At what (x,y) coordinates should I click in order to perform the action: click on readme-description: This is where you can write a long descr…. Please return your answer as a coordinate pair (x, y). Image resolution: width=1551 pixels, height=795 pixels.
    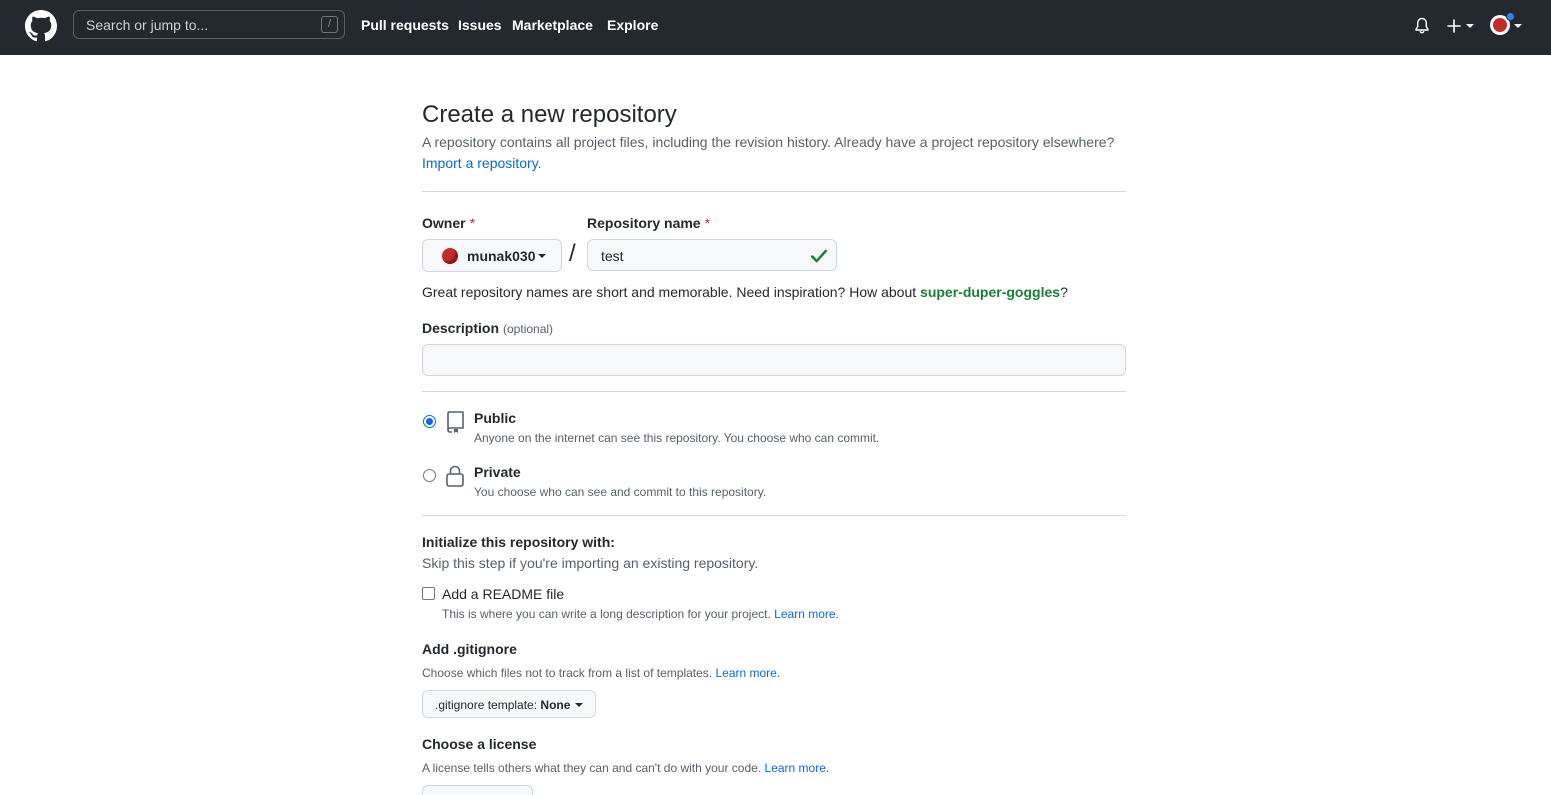
    Looking at the image, I should click on (640, 614).